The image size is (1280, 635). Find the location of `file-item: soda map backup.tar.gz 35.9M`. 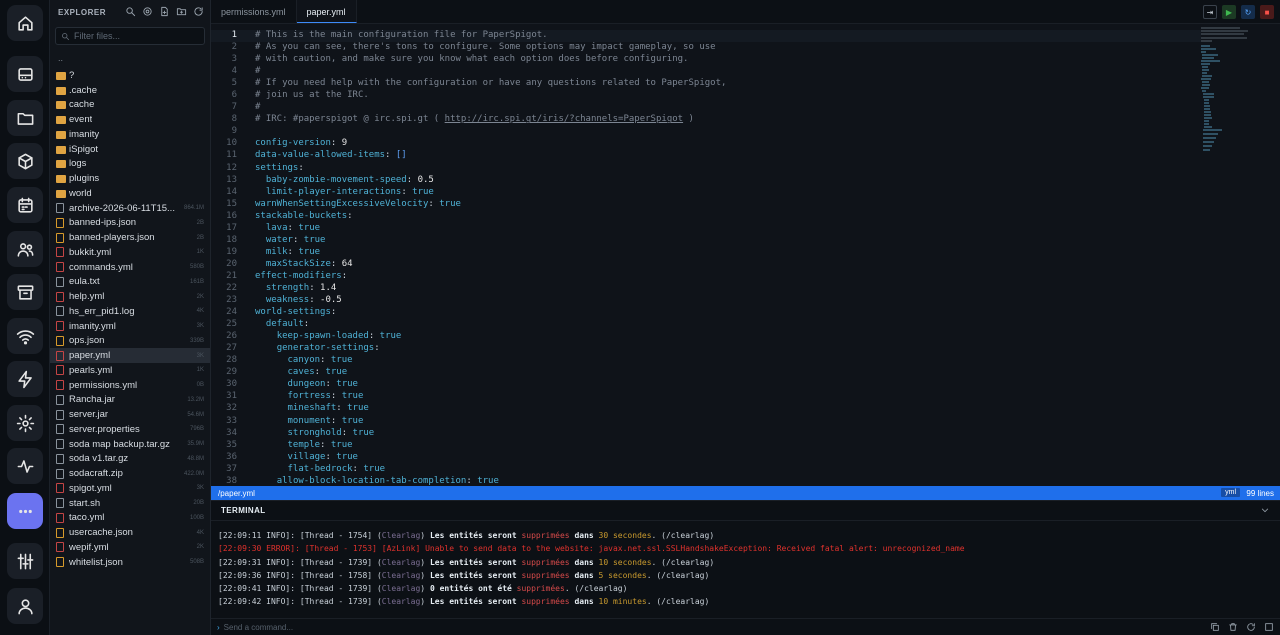

file-item: soda map backup.tar.gz 35.9M is located at coordinates (130, 444).